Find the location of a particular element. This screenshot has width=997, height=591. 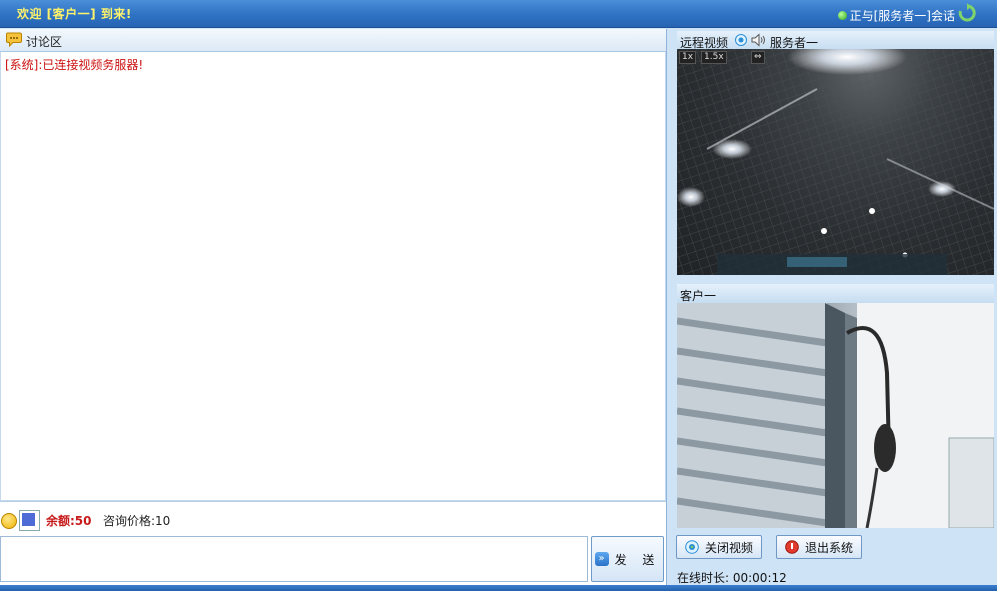

chat-panel-title: 讨论区 is located at coordinates (44, 42).